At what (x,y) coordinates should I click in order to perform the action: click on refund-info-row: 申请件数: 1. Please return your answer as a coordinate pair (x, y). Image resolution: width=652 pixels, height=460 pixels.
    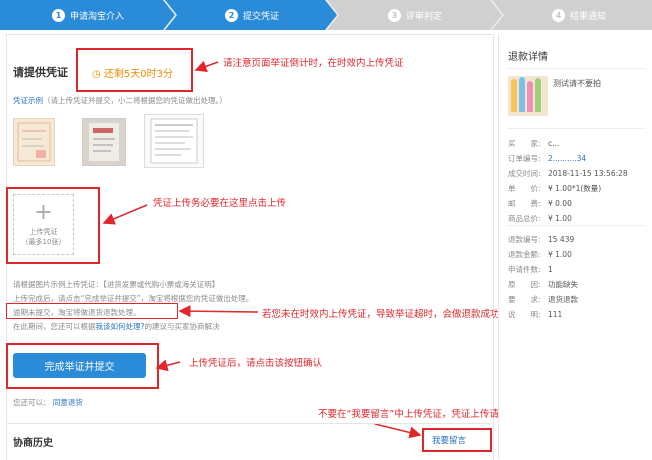
    Looking at the image, I should click on (530, 269).